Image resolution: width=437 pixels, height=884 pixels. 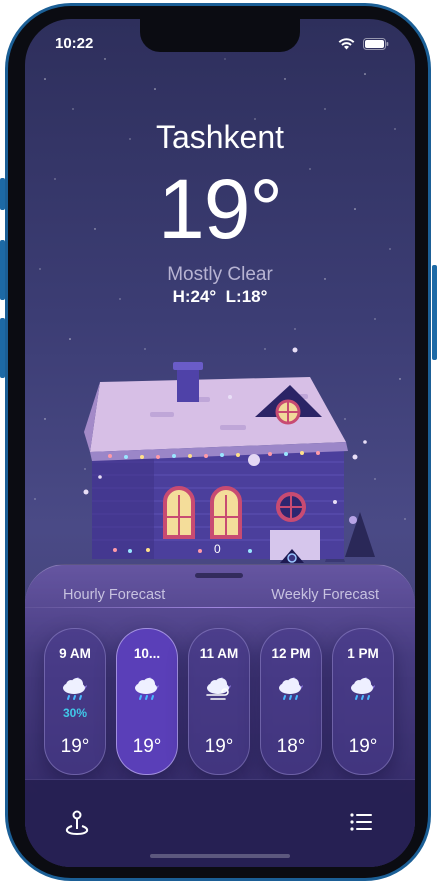 What do you see at coordinates (219, 653) in the screenshot?
I see `hour-label: 11 AM` at bounding box center [219, 653].